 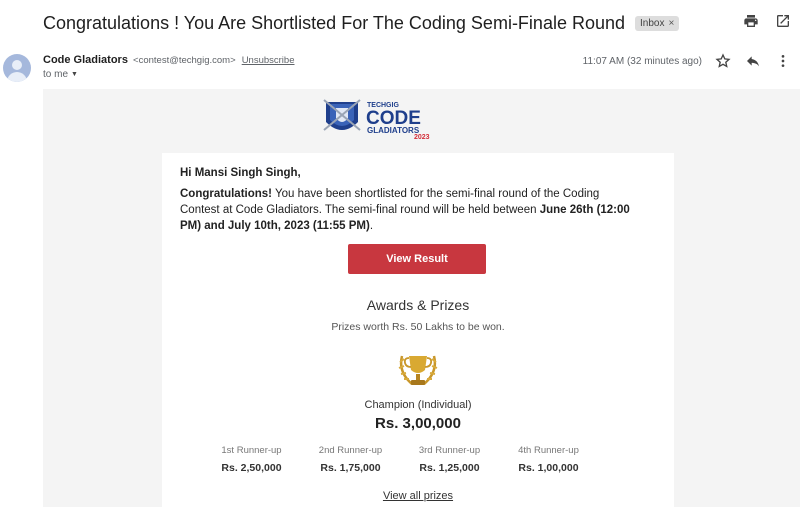 I want to click on svg-text: 2023, so click(x=422, y=137).